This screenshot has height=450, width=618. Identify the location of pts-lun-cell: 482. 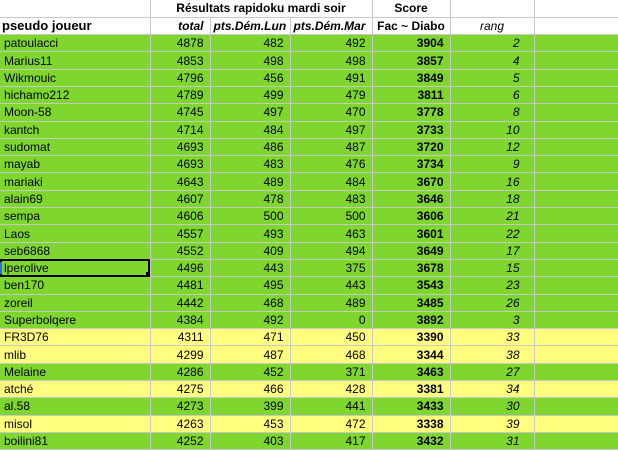
(250, 43).